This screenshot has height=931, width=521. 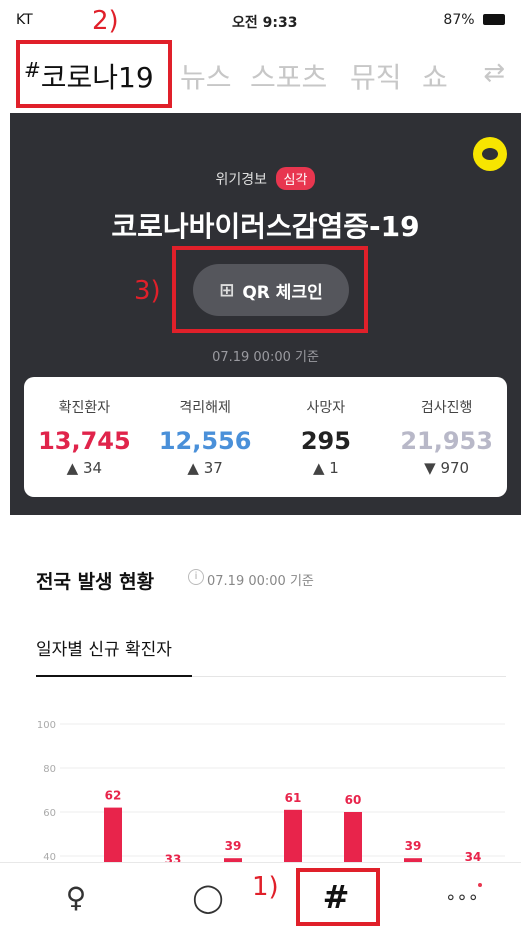 What do you see at coordinates (241, 180) in the screenshot?
I see `alert-label: 위기경보` at bounding box center [241, 180].